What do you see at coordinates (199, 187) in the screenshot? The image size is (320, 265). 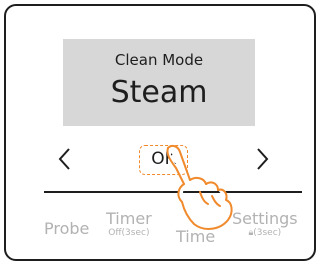 I see `pointing-hand-icon` at bounding box center [199, 187].